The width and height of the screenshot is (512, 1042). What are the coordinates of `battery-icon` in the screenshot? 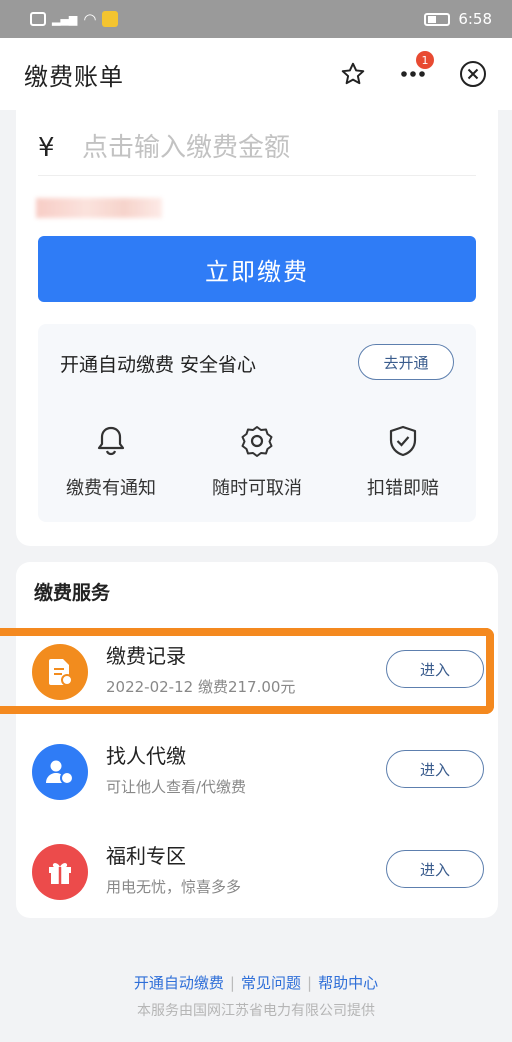 It's located at (437, 19).